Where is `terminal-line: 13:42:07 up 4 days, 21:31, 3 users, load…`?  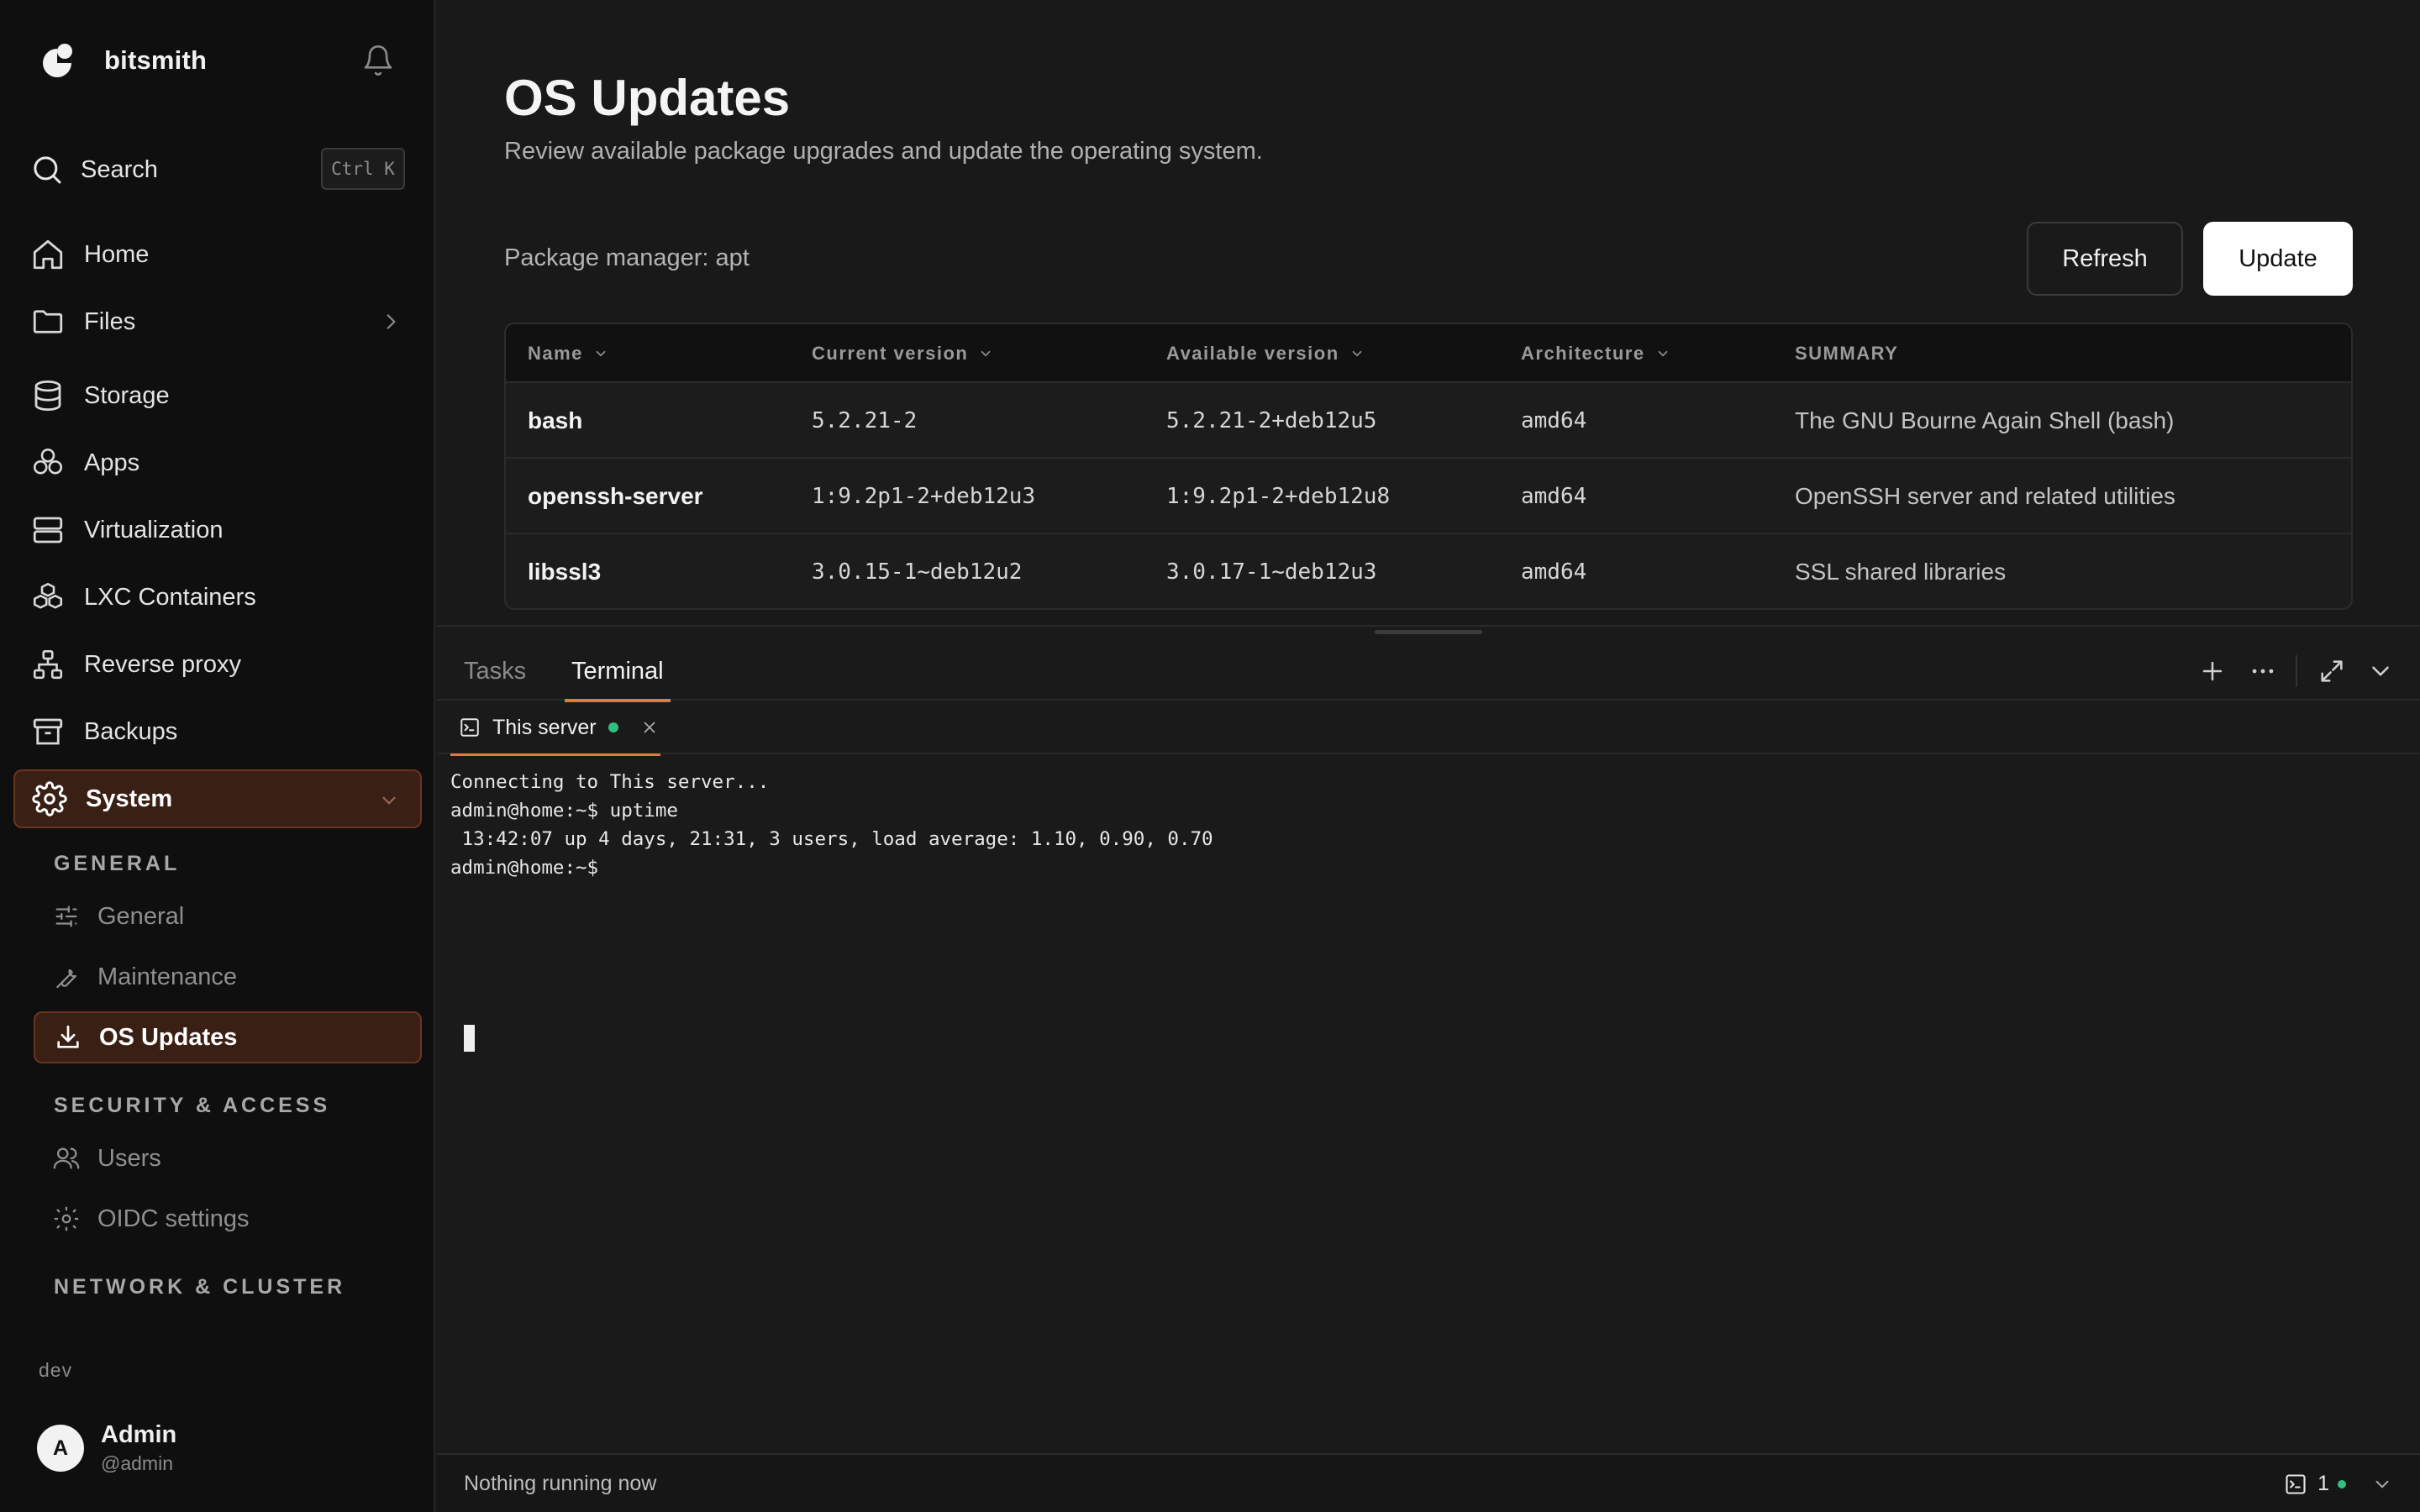 terminal-line: 13:42:07 up 4 days, 21:31, 3 users, load… is located at coordinates (831, 839).